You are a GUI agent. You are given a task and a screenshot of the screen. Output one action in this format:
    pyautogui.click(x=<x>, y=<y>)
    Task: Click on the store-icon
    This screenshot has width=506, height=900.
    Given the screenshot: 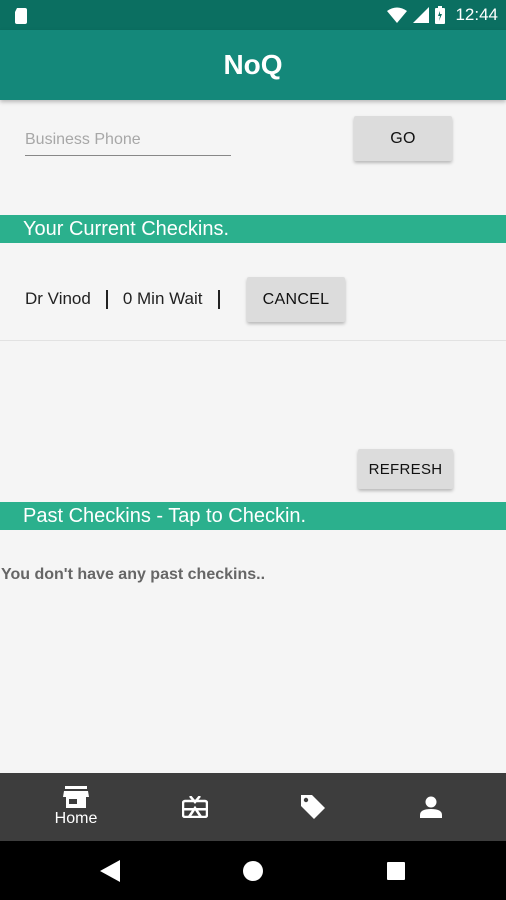 What is the action you would take?
    pyautogui.click(x=76, y=797)
    